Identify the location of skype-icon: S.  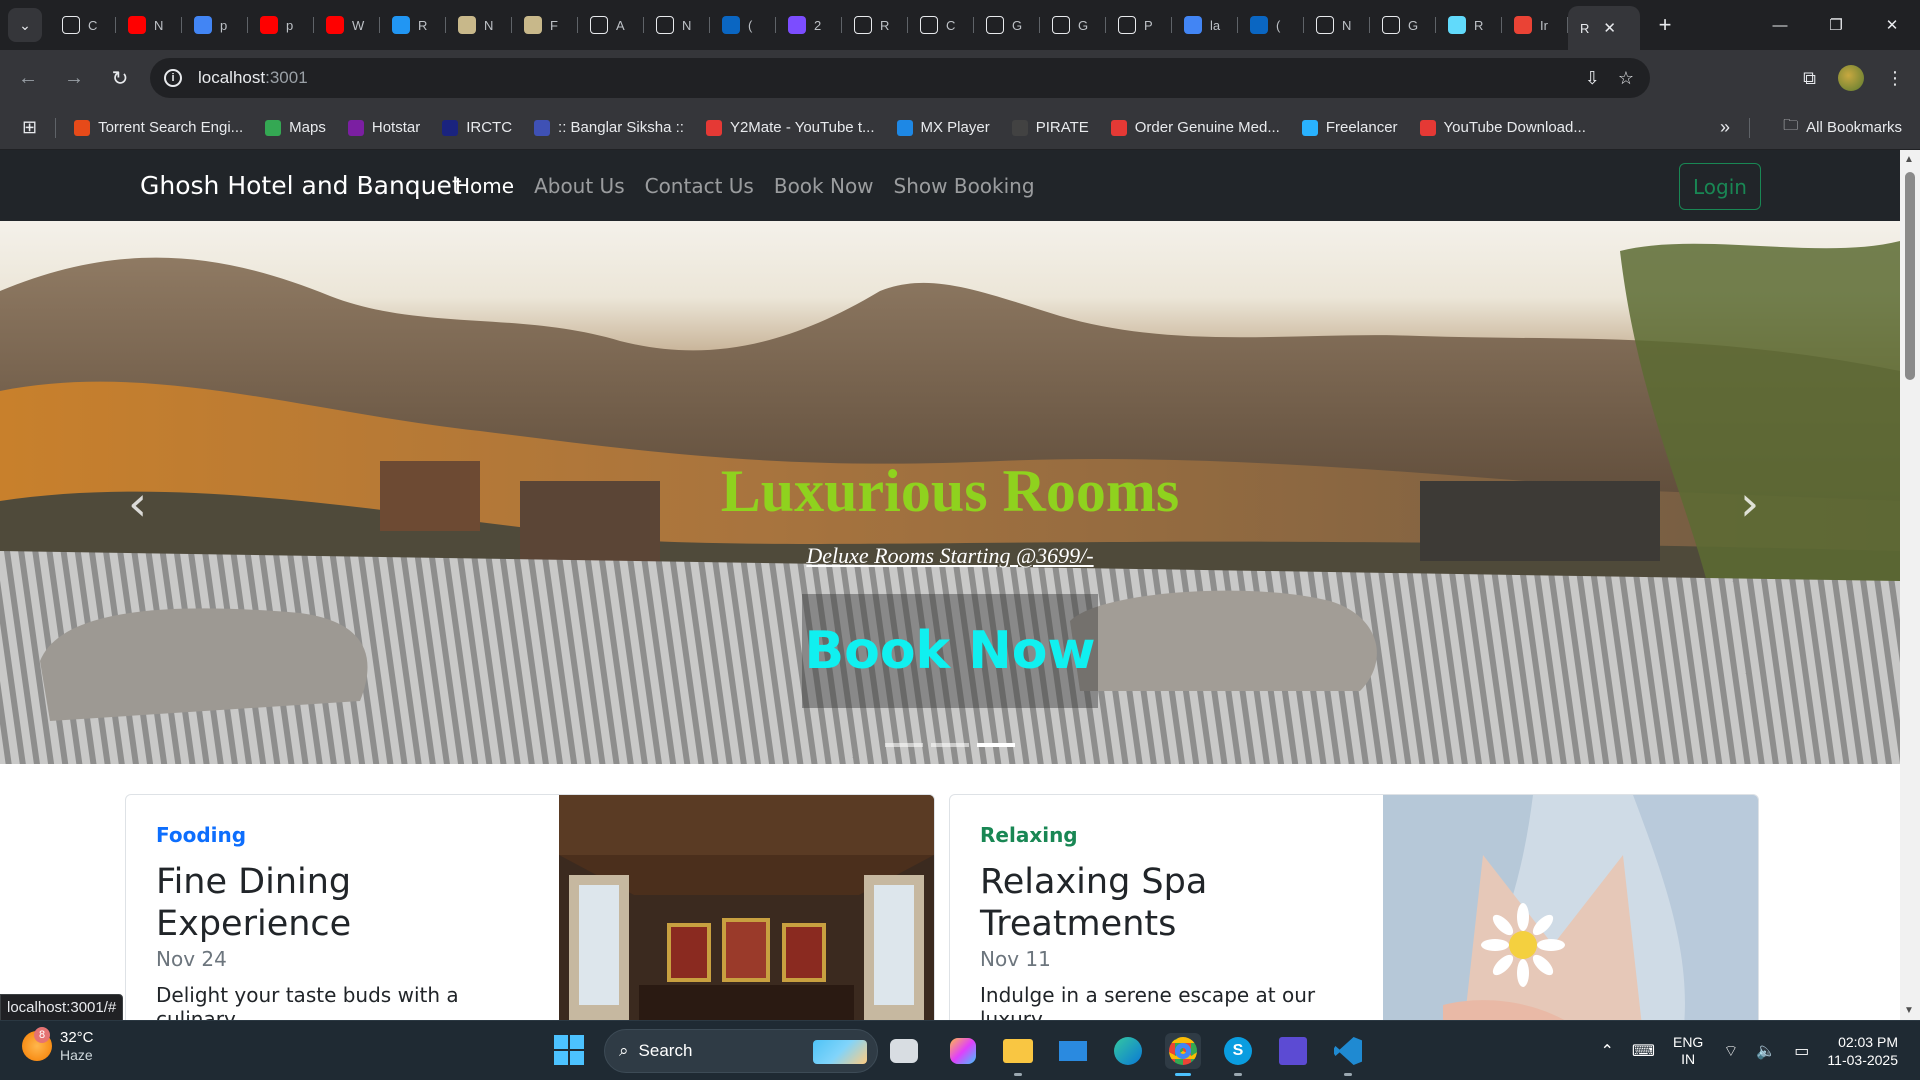
(1238, 1054).